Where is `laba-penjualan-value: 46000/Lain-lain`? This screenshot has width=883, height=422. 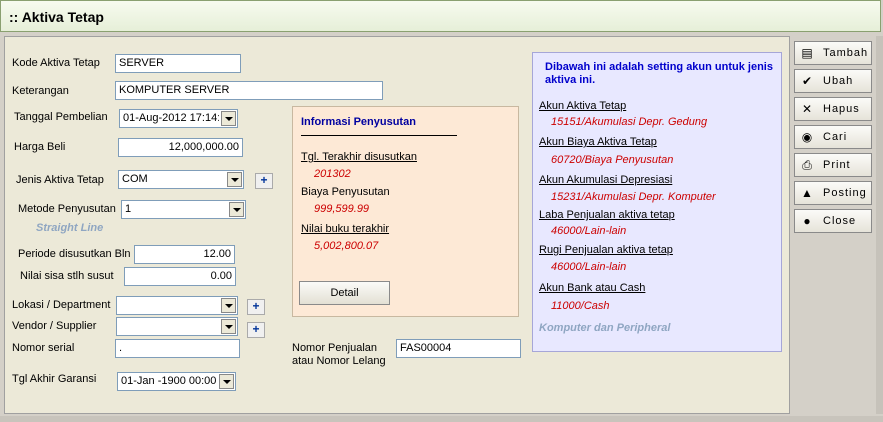
laba-penjualan-value: 46000/Lain-lain is located at coordinates (589, 231).